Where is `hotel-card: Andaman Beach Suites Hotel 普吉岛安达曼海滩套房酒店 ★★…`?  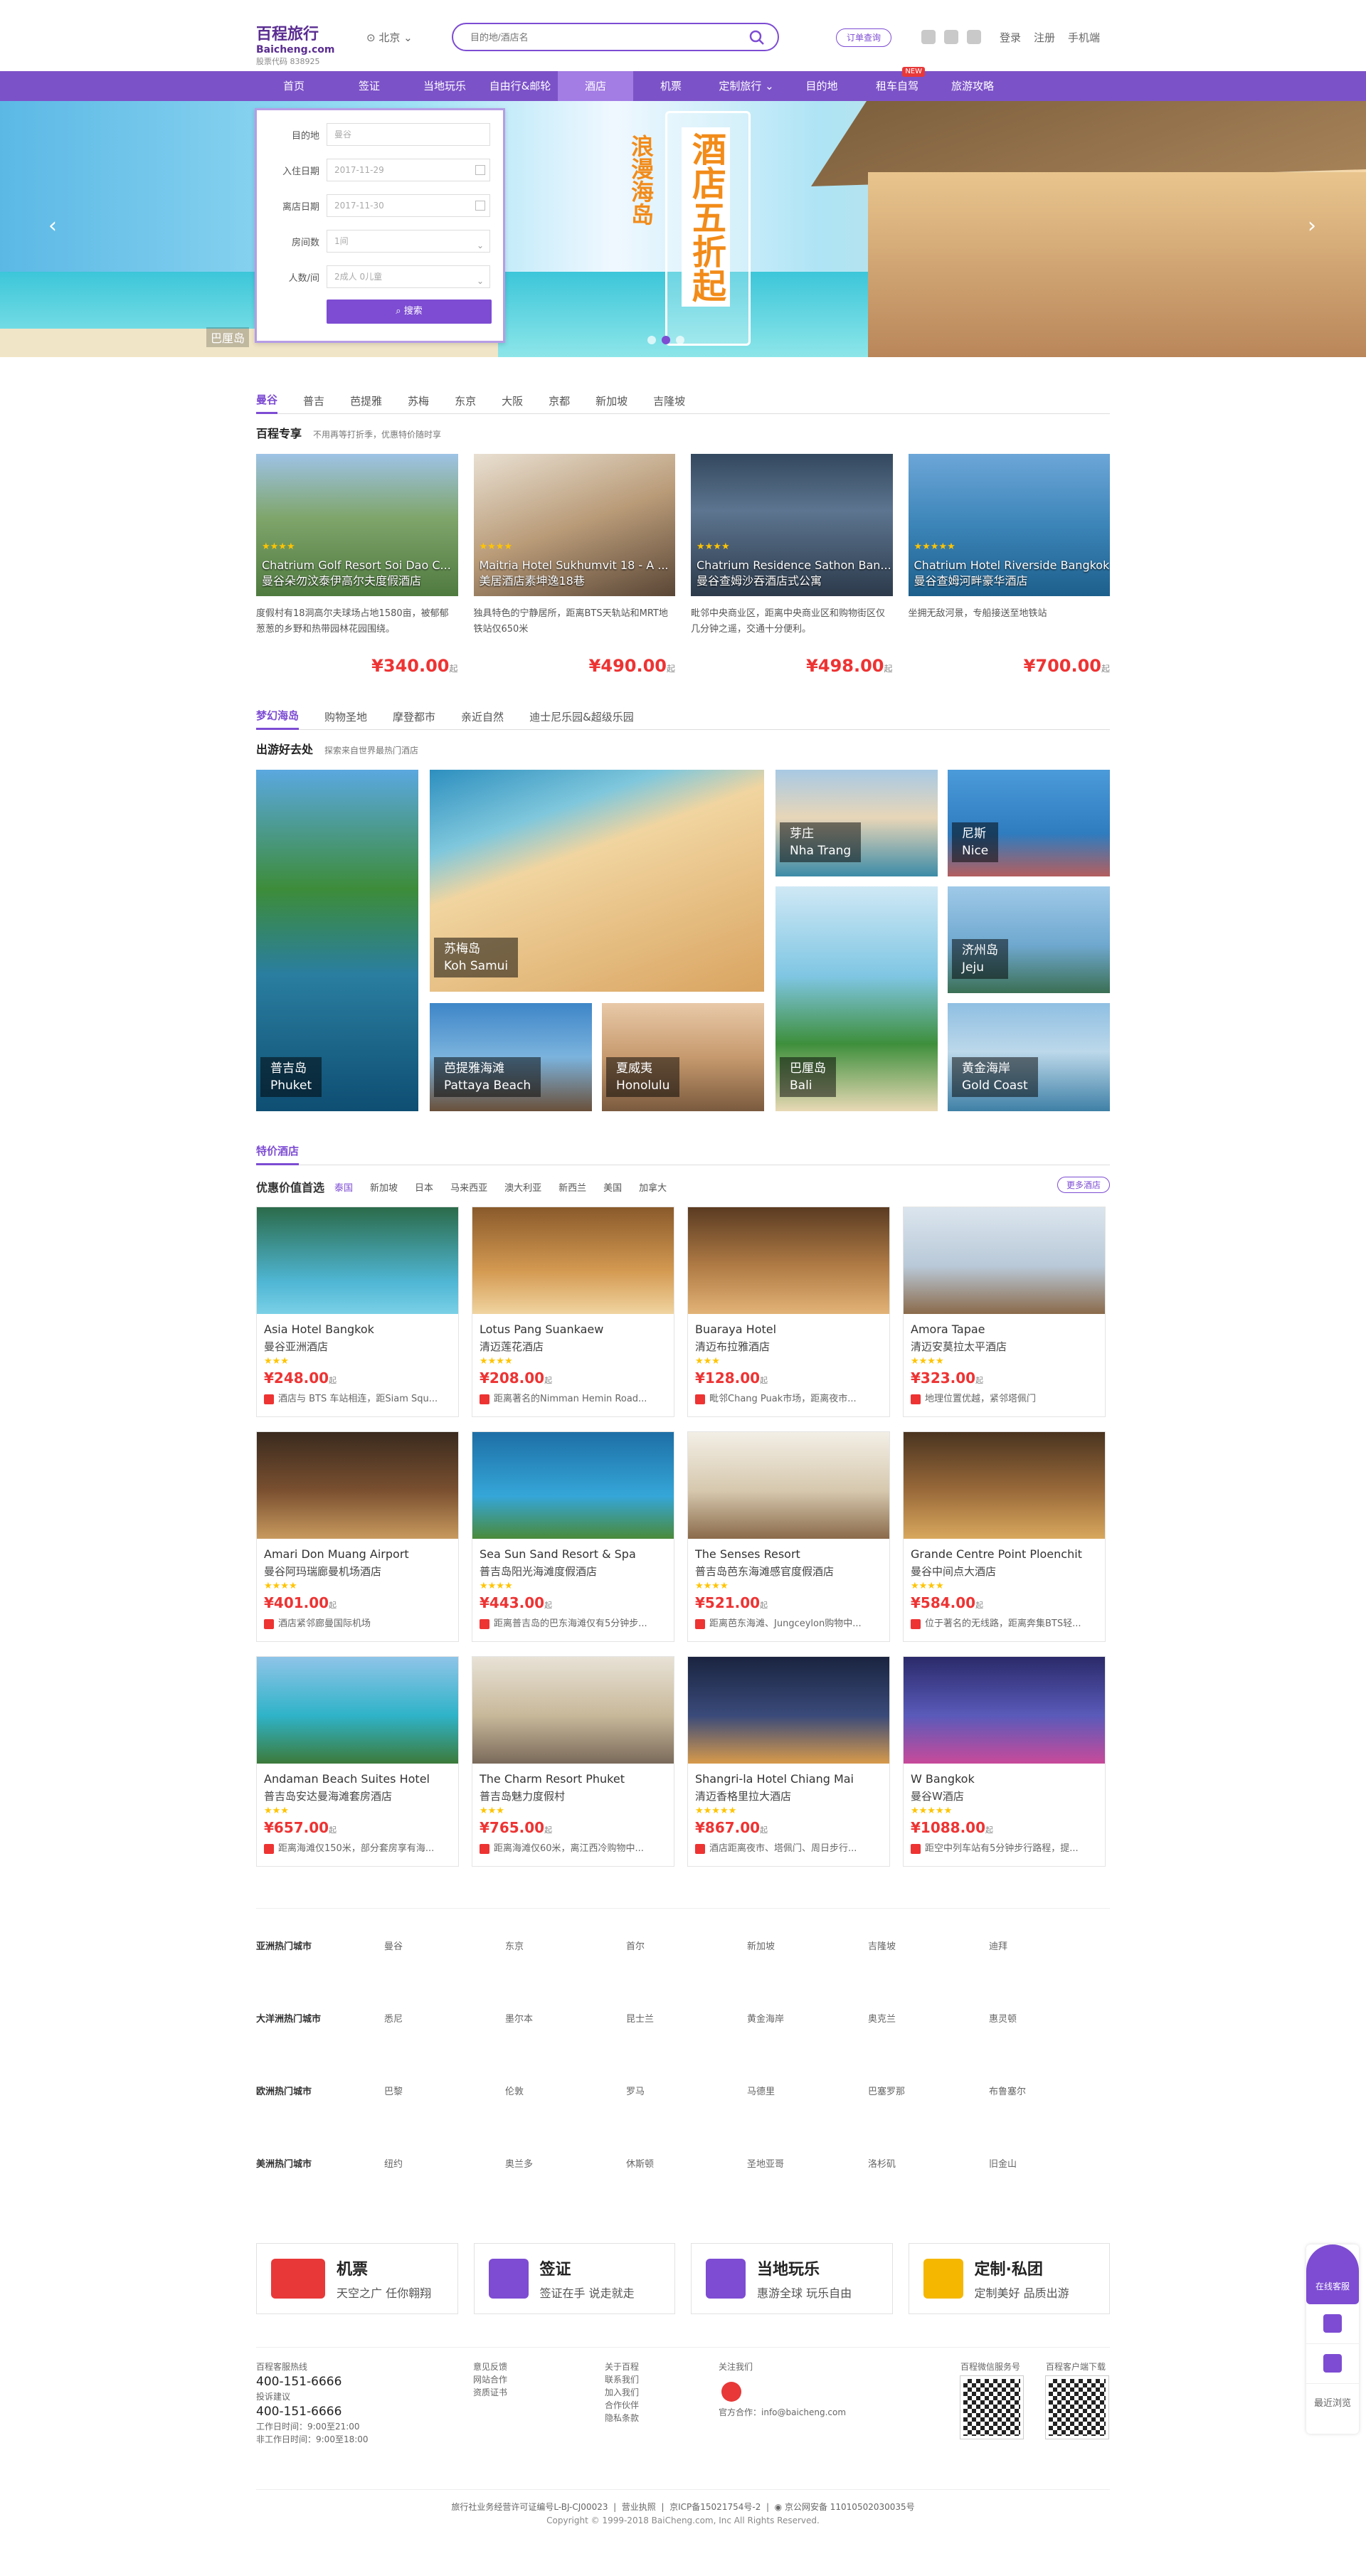 hotel-card: Andaman Beach Suites Hotel 普吉岛安达曼海滩套房酒店 ★★… is located at coordinates (357, 1762).